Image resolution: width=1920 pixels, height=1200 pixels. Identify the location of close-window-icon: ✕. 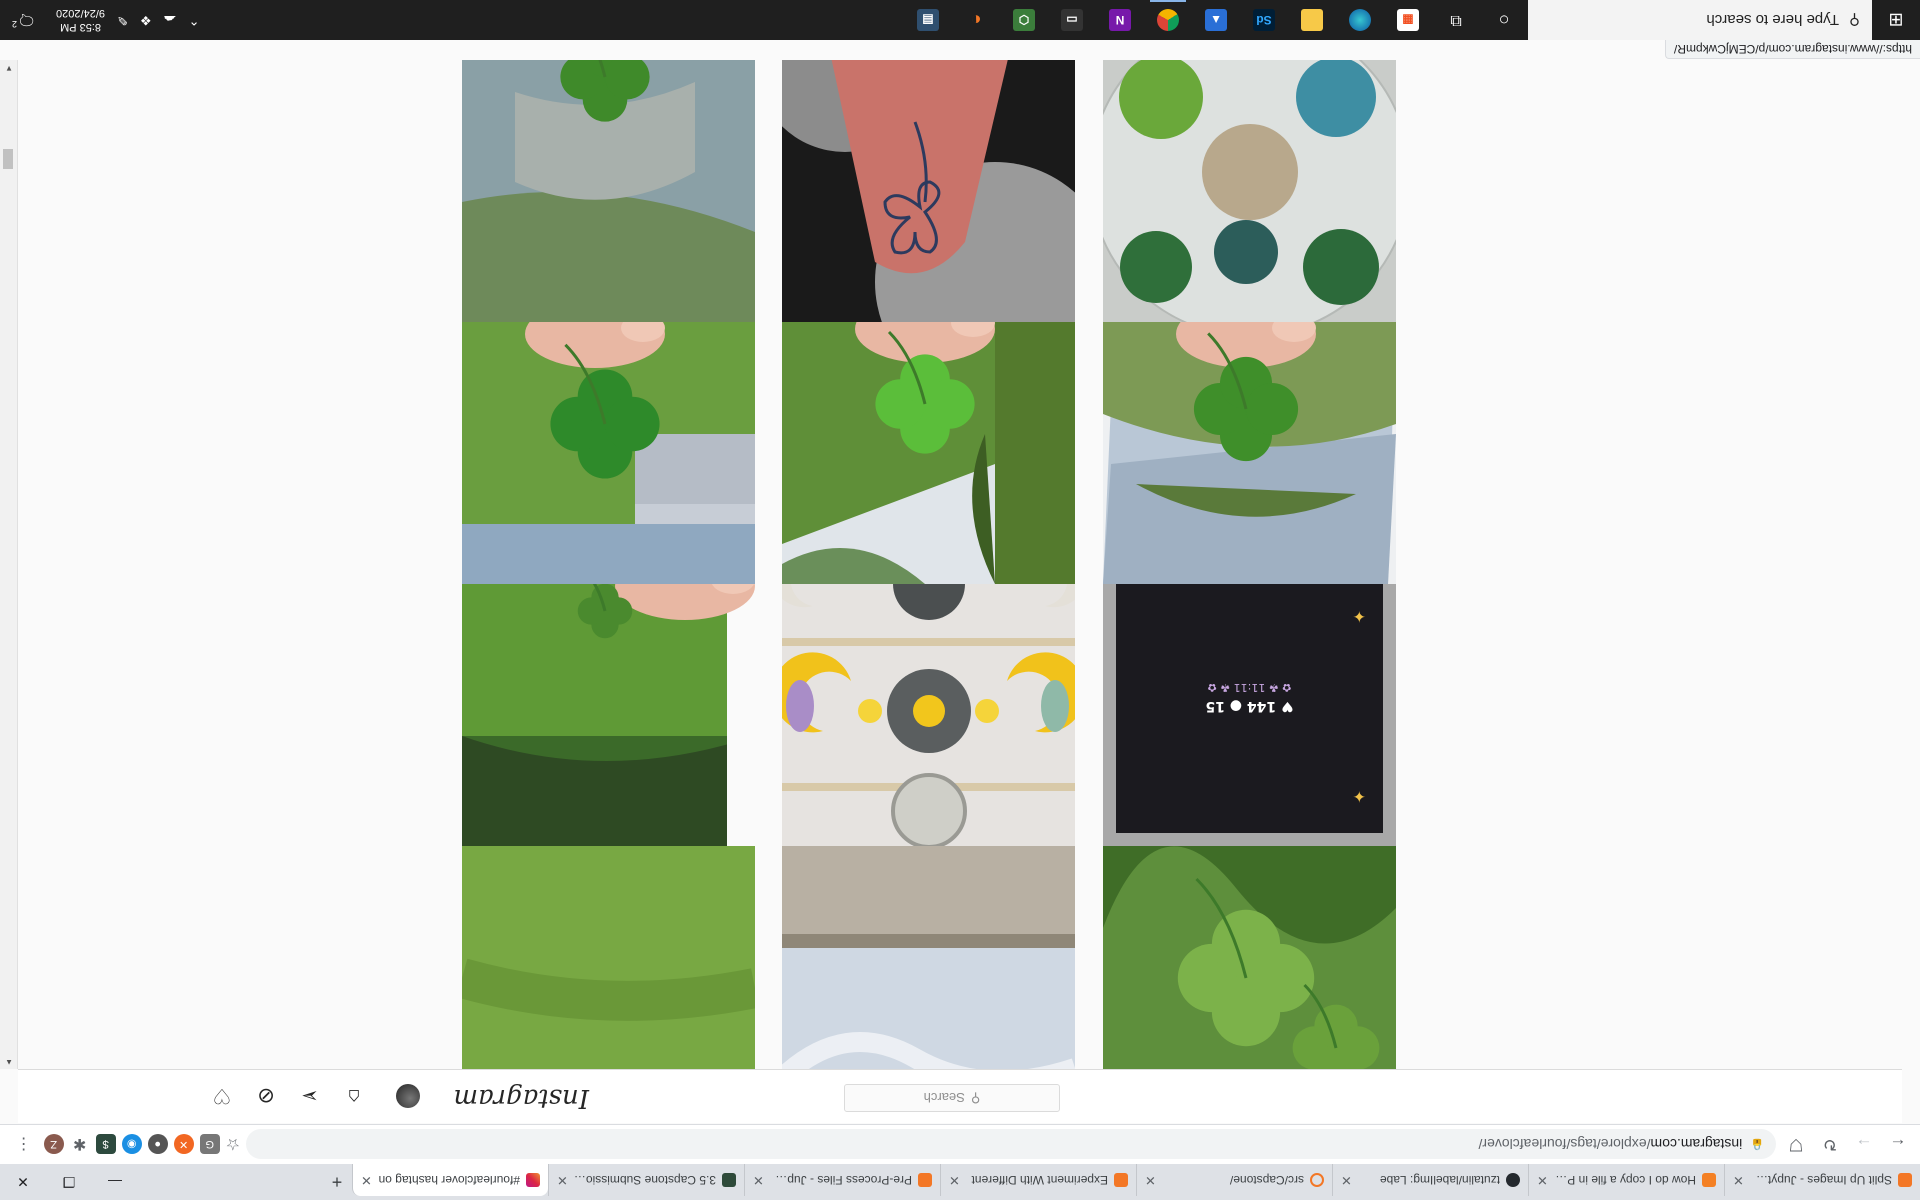
(23, 1182).